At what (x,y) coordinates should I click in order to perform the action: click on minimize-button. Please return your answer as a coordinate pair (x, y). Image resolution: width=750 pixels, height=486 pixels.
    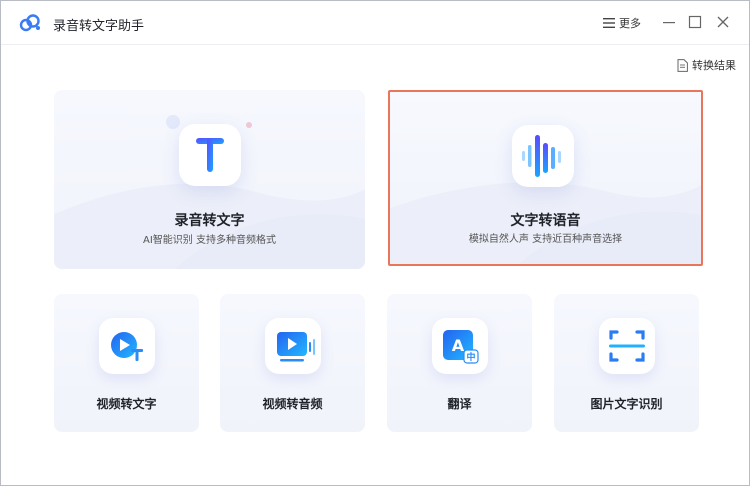
    Looking at the image, I should click on (669, 22).